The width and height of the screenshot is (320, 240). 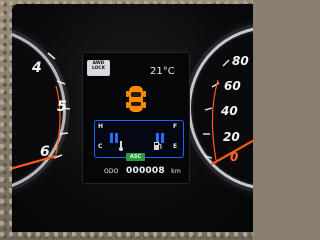 I want to click on fuel-pump-icon, so click(x=158, y=146).